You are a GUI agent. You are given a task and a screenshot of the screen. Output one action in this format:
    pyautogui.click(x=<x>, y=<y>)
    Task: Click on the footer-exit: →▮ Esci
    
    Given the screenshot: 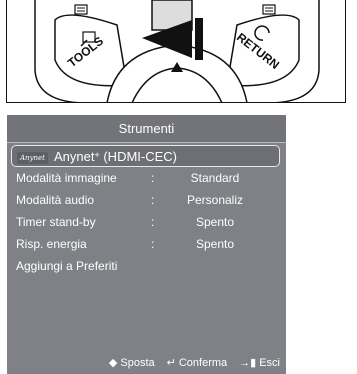 What is the action you would take?
    pyautogui.click(x=259, y=363)
    